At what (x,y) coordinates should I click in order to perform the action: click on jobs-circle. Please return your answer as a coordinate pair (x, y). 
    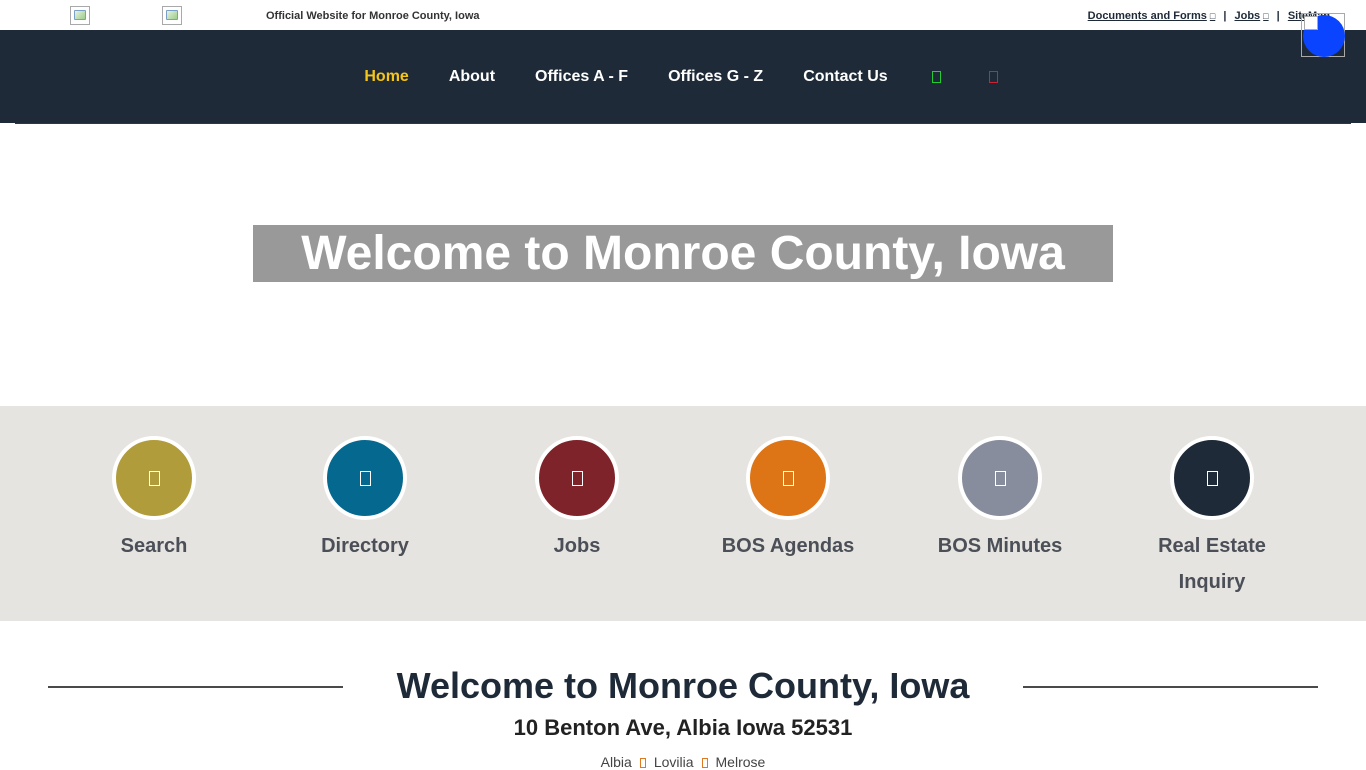
    Looking at the image, I should click on (577, 478).